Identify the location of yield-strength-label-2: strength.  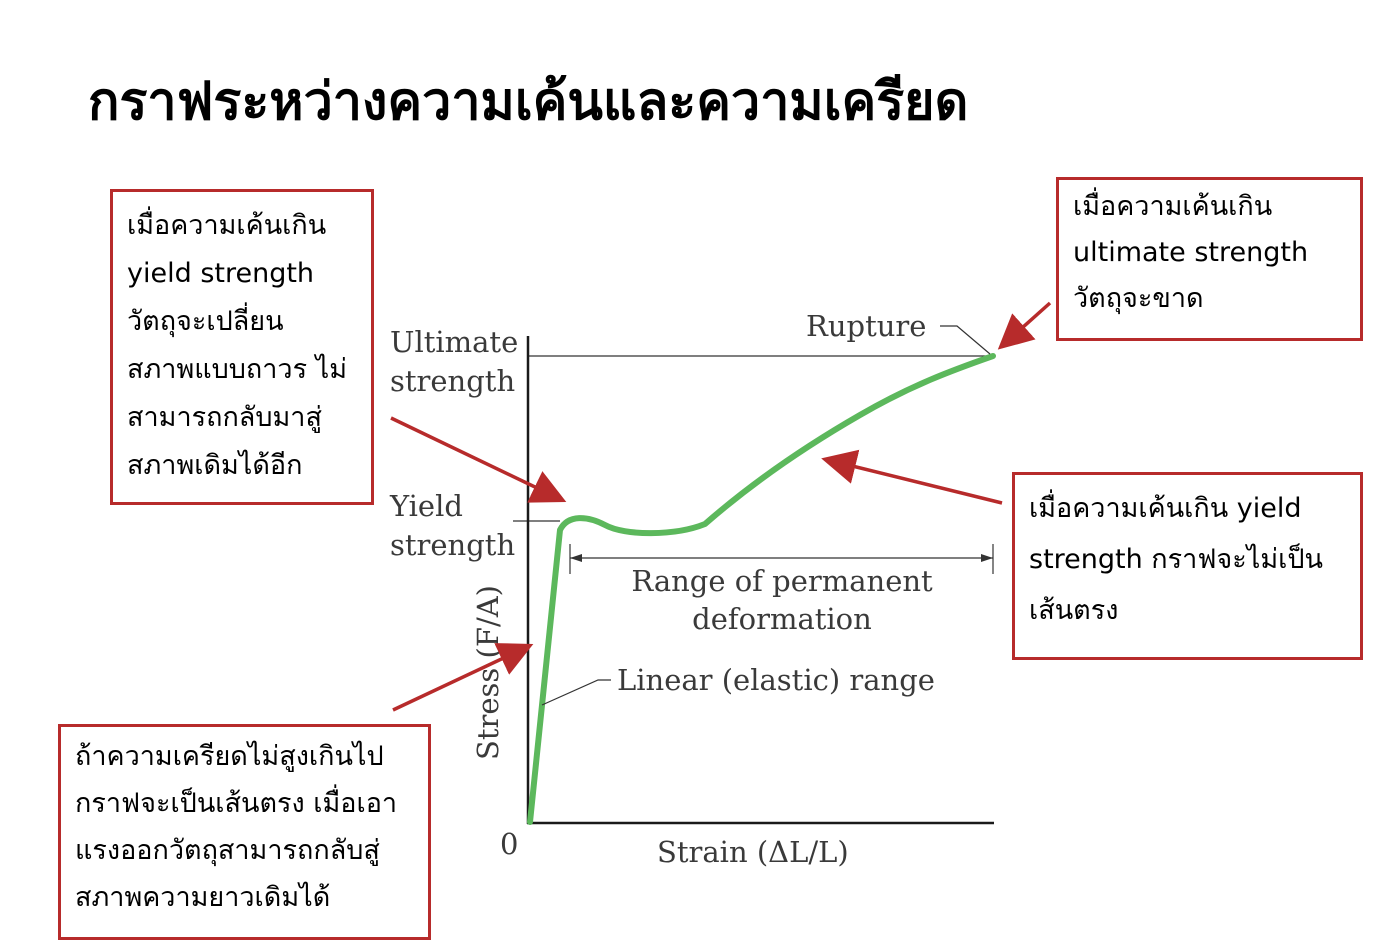
(452, 545).